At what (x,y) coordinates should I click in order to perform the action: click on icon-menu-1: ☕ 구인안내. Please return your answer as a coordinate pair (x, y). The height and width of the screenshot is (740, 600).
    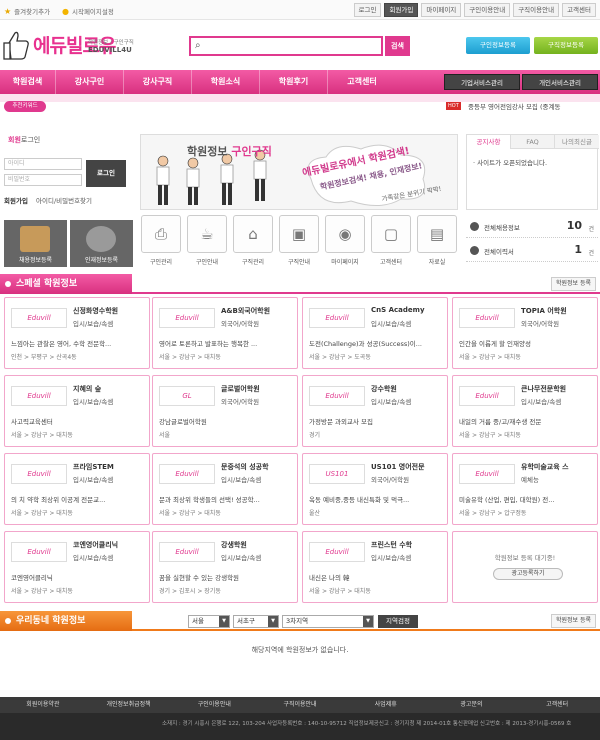
    Looking at the image, I should click on (207, 241).